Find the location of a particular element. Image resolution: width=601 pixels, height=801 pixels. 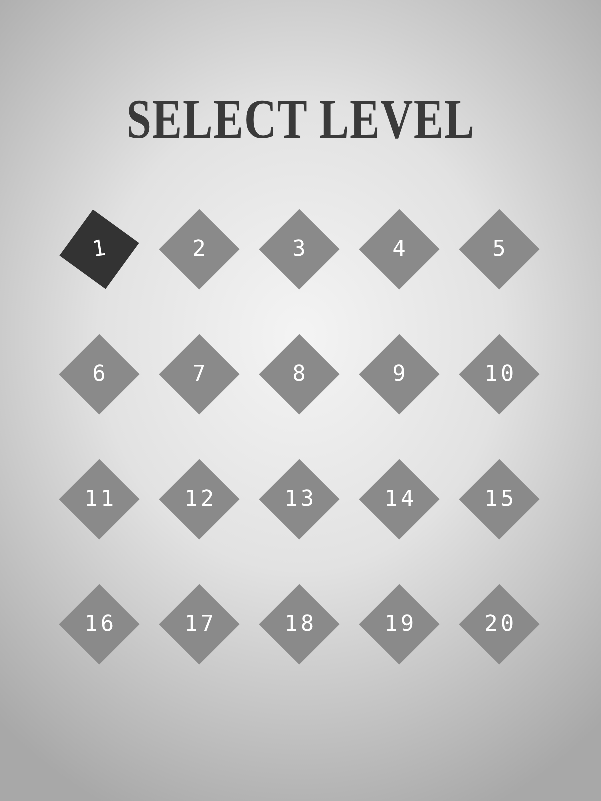

level-button: 19 is located at coordinates (399, 624).